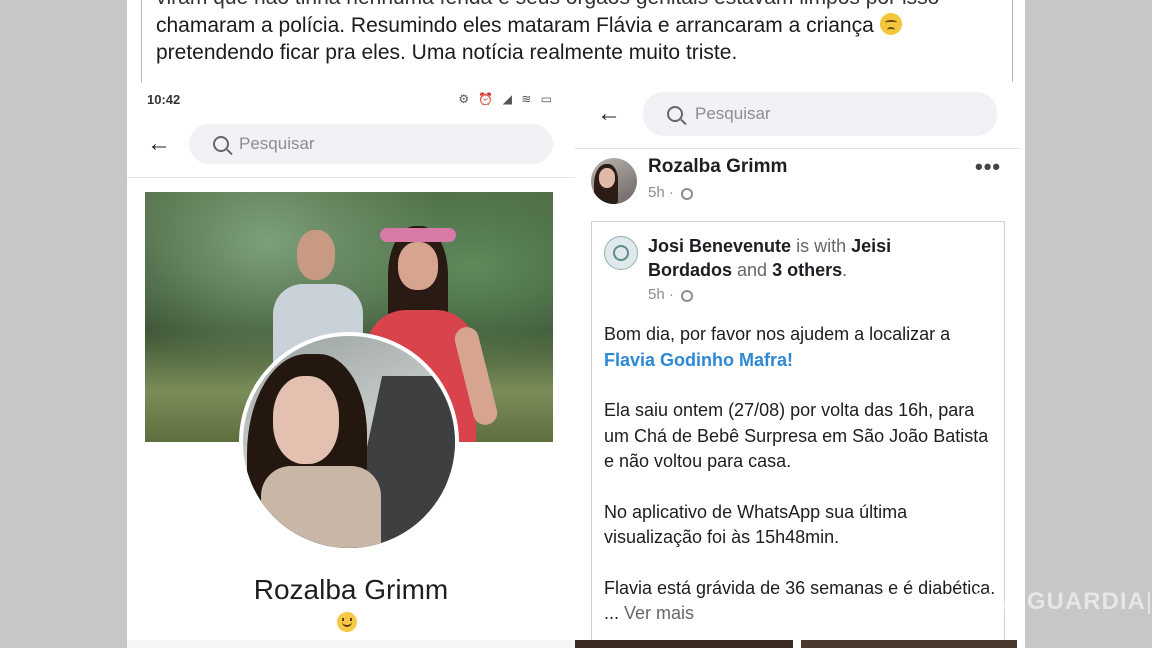  I want to click on profile-avatar, so click(349, 442).